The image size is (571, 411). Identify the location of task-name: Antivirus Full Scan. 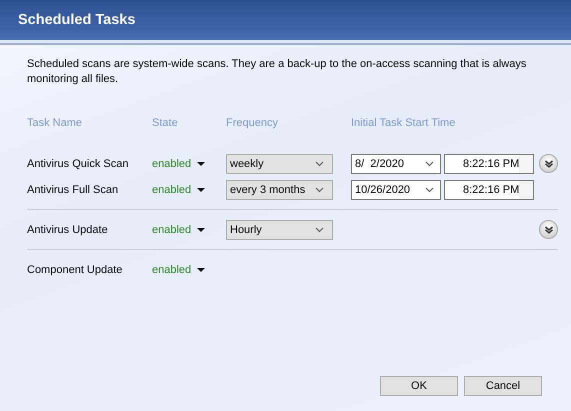
(73, 190).